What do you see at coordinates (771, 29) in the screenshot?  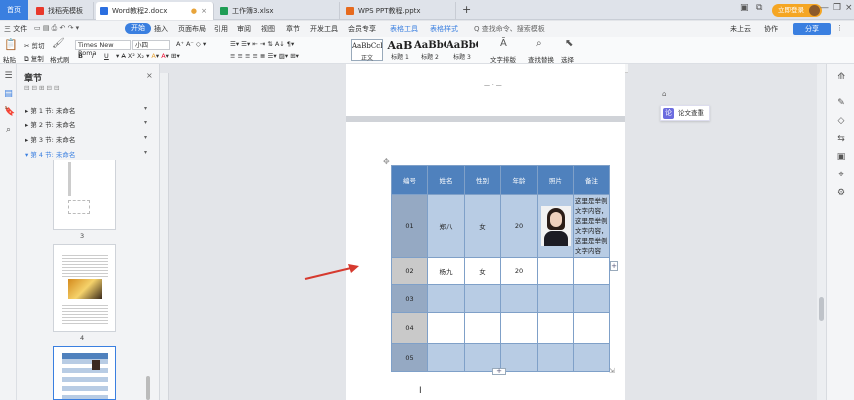 I see `collab-button: 协作` at bounding box center [771, 29].